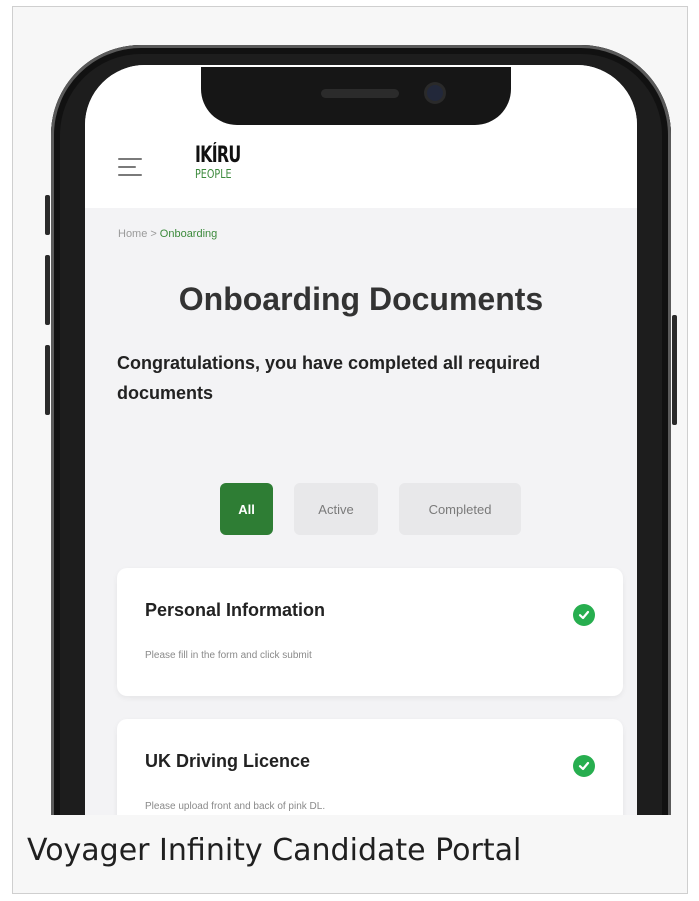  Describe the element at coordinates (228, 655) in the screenshot. I see `card-description: Please fill in the form and click submit` at that location.